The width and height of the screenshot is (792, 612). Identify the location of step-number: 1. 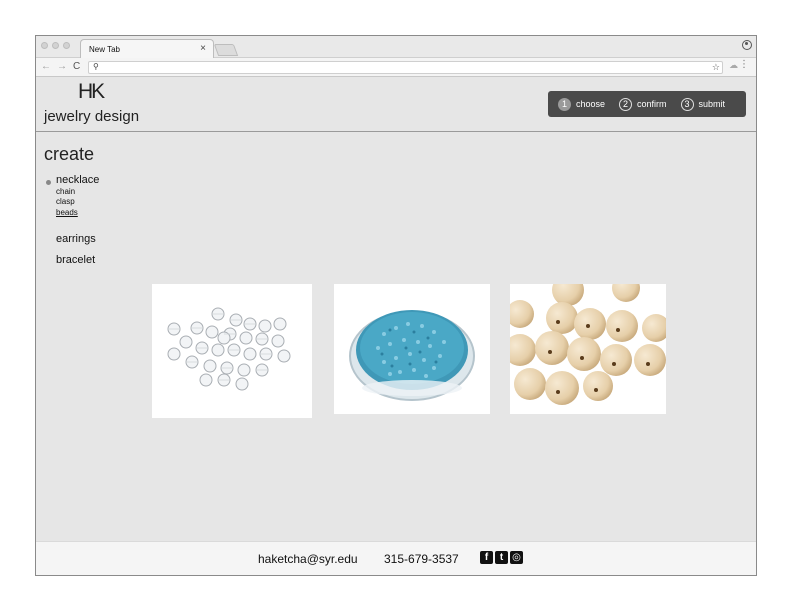
(564, 104).